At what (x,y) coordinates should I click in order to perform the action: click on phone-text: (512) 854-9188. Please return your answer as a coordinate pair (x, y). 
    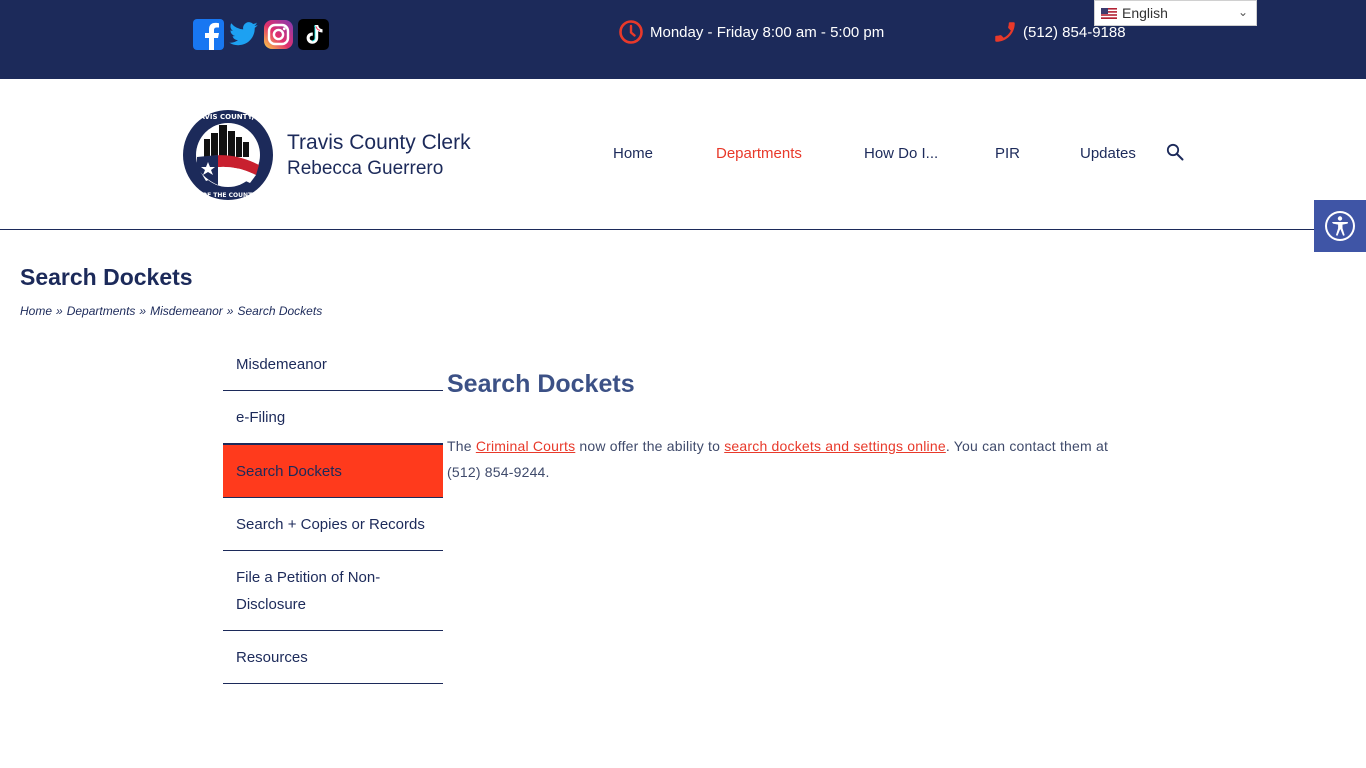
    Looking at the image, I should click on (1074, 32).